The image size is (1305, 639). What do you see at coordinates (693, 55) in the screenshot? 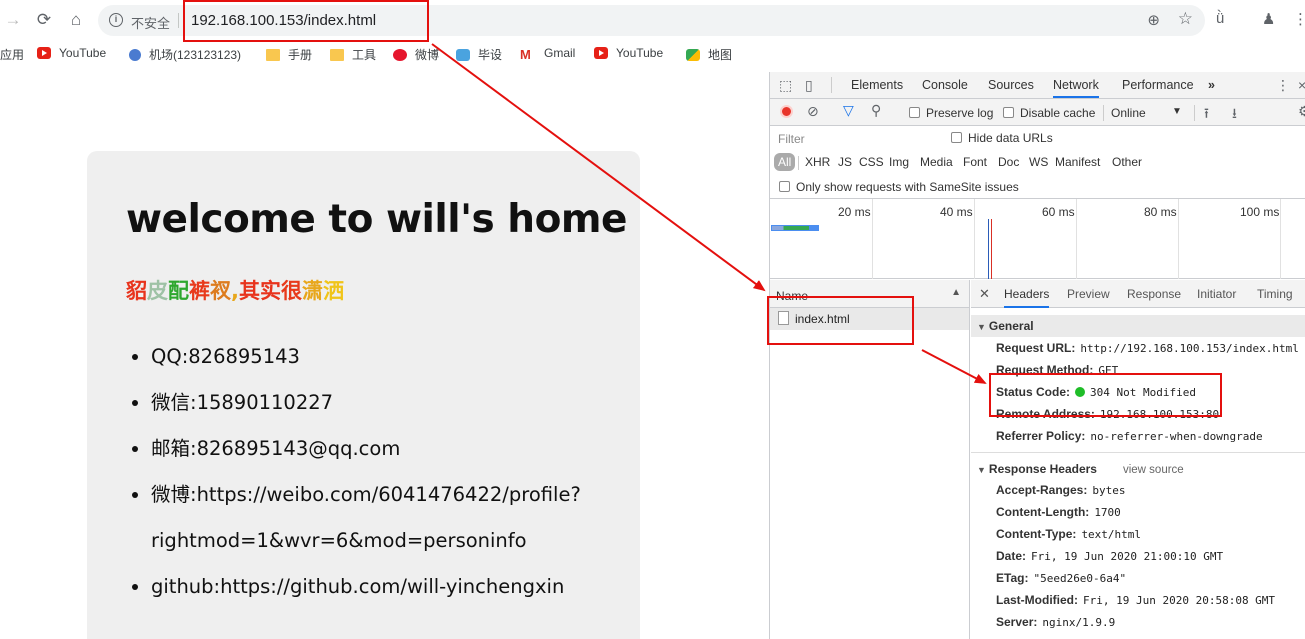
I see `maps-icon` at bounding box center [693, 55].